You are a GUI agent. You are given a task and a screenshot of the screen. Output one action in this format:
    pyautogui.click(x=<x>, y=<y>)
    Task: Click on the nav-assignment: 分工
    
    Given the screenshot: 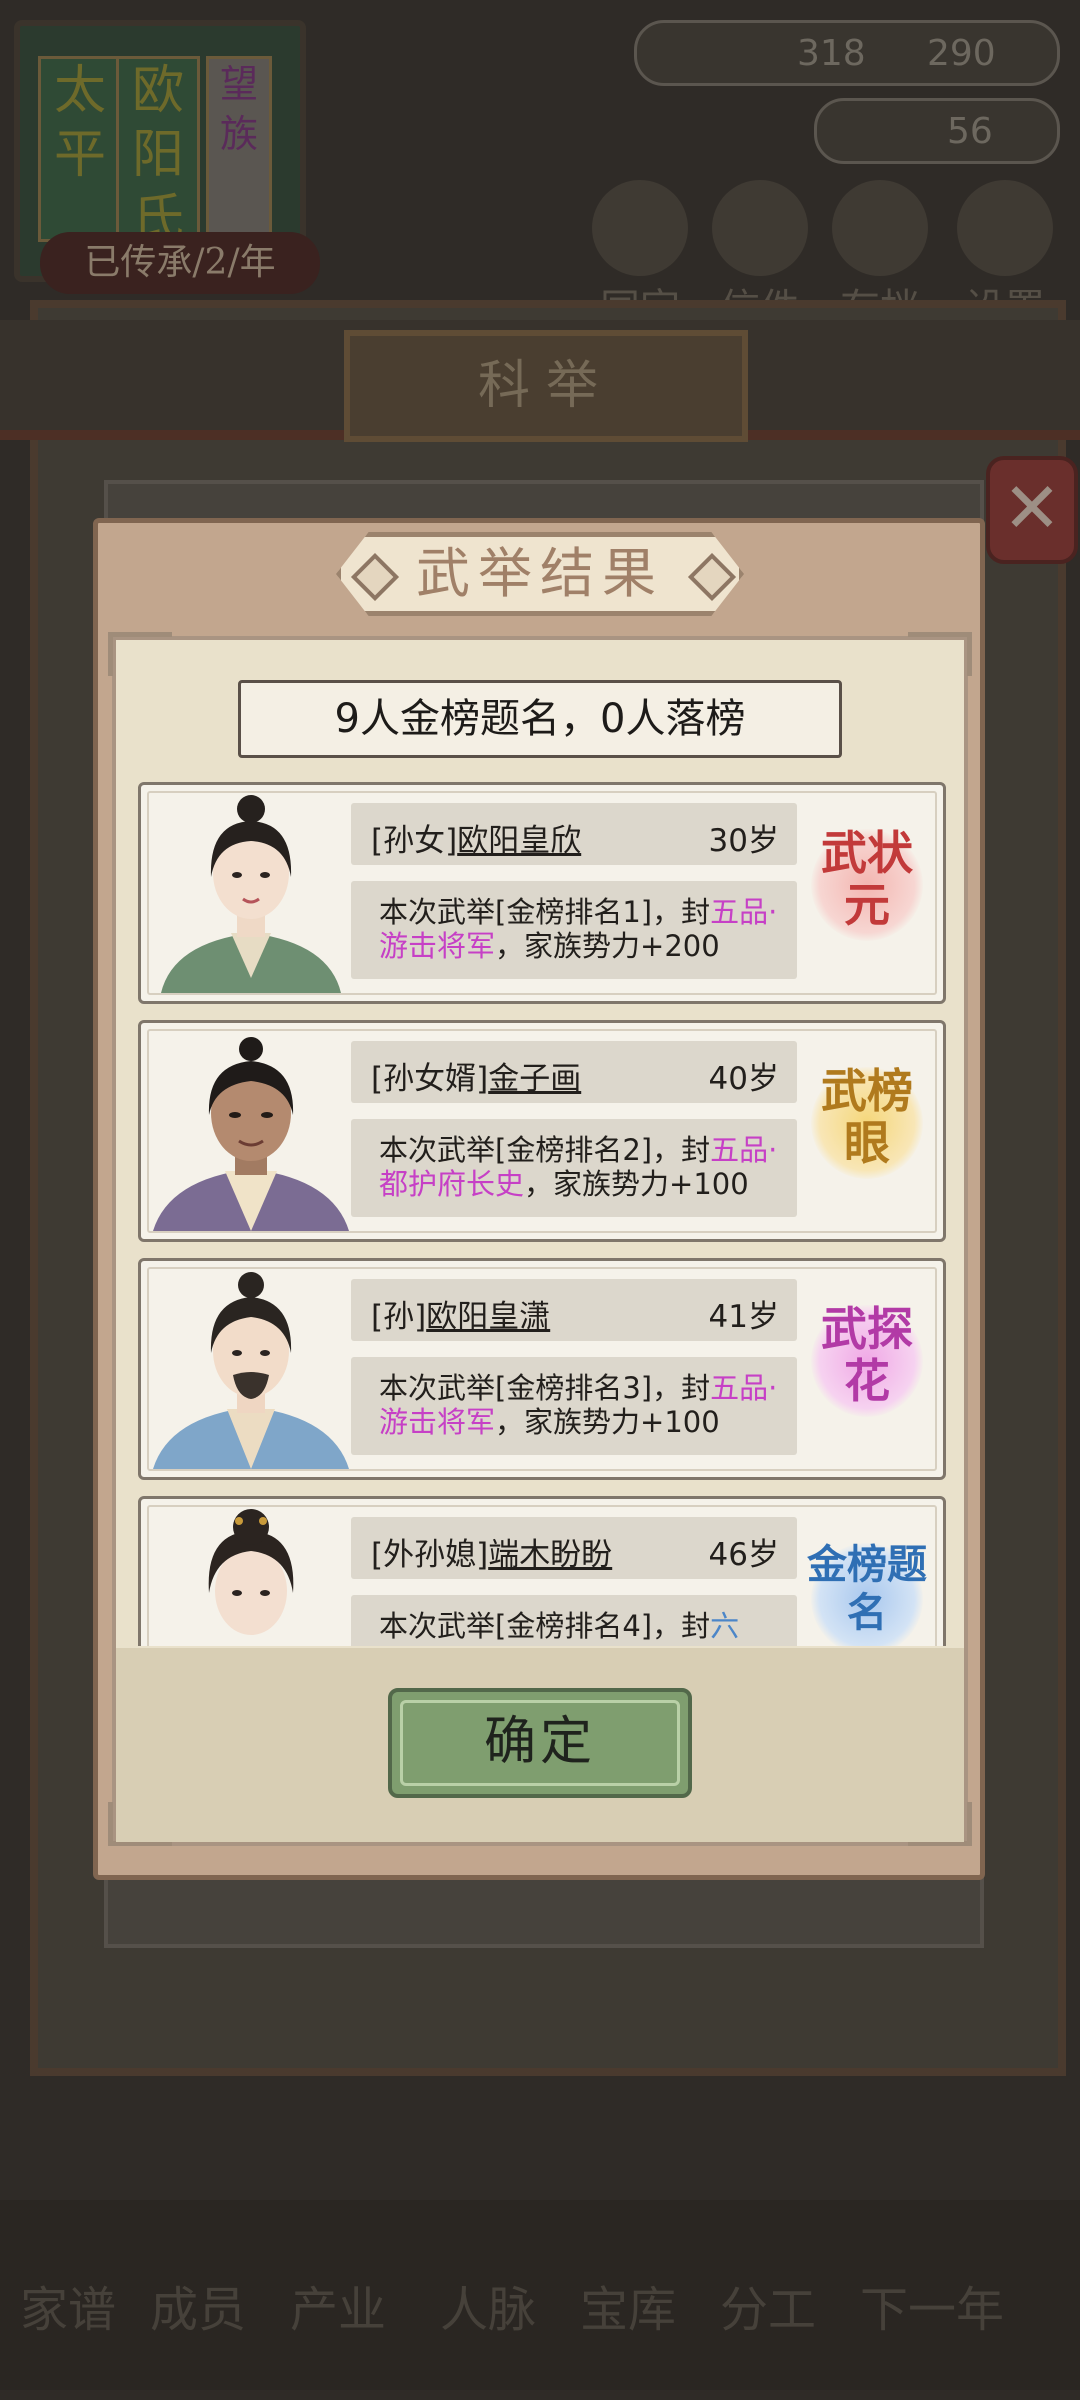 What is the action you would take?
    pyautogui.click(x=768, y=2305)
    